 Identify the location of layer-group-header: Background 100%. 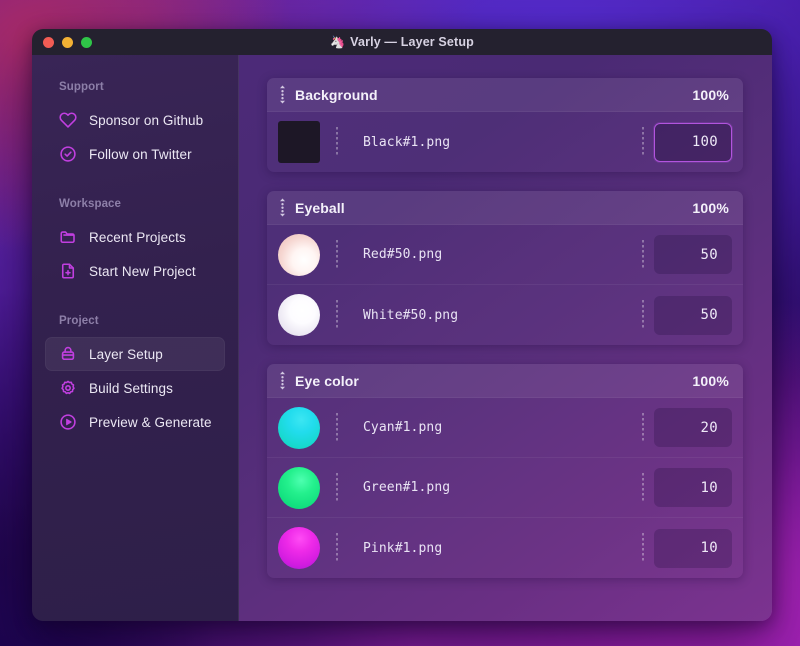
(505, 95).